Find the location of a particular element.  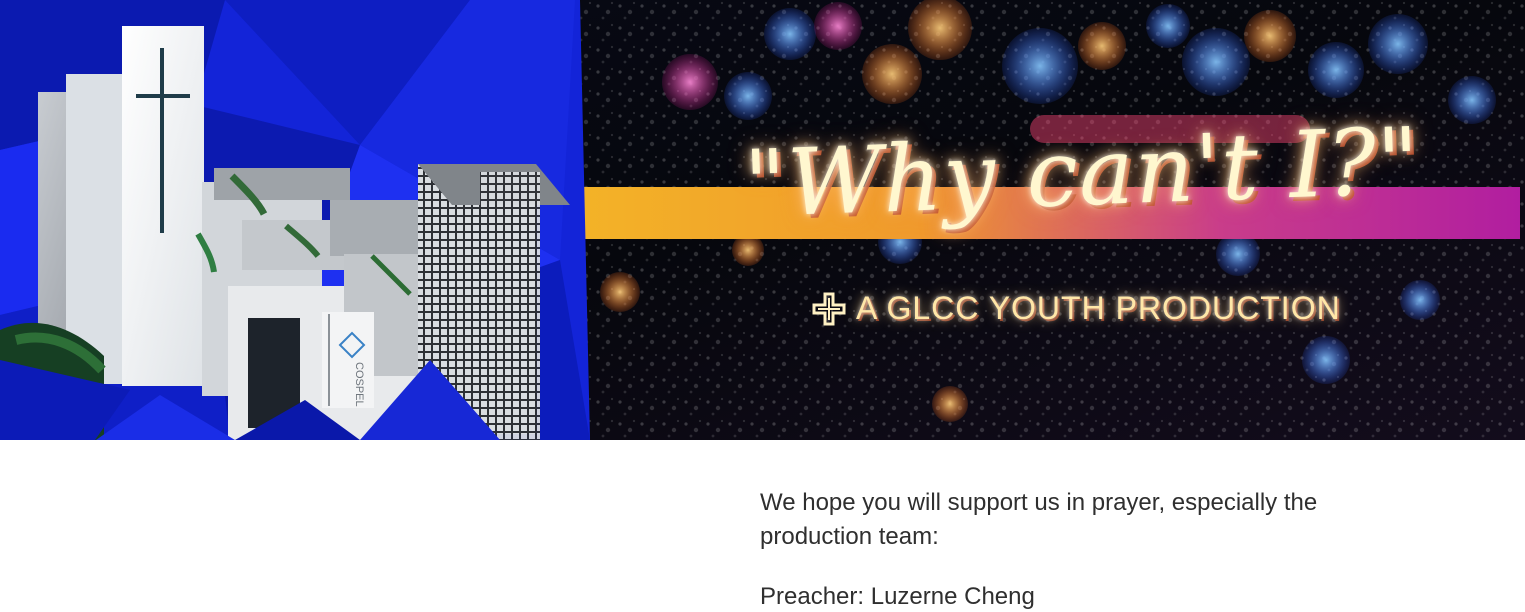

cross-icon is located at coordinates (829, 308).